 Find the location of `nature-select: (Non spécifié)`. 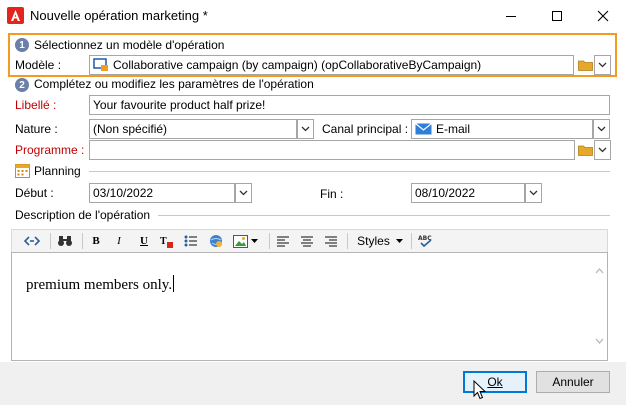

nature-select: (Non spécifié) is located at coordinates (193, 129).